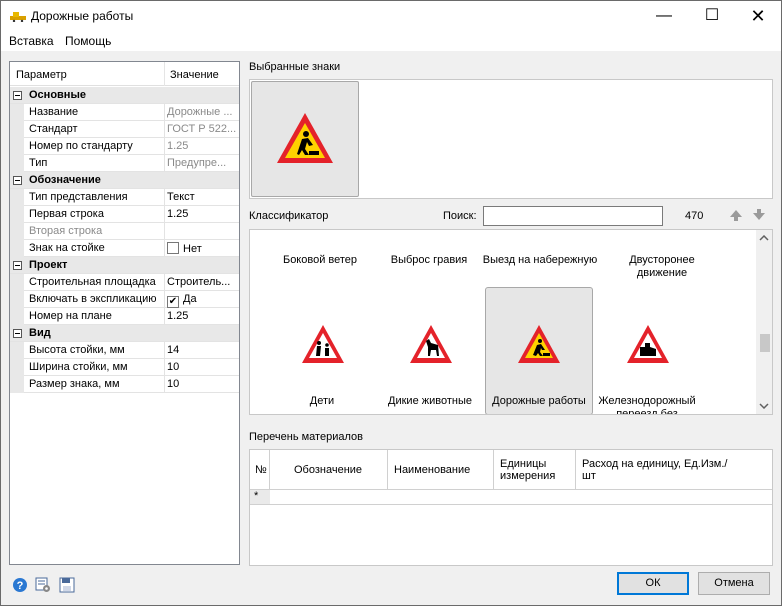 The height and width of the screenshot is (606, 782). Describe the element at coordinates (758, 16) in the screenshot. I see `close-button: ✕` at that location.